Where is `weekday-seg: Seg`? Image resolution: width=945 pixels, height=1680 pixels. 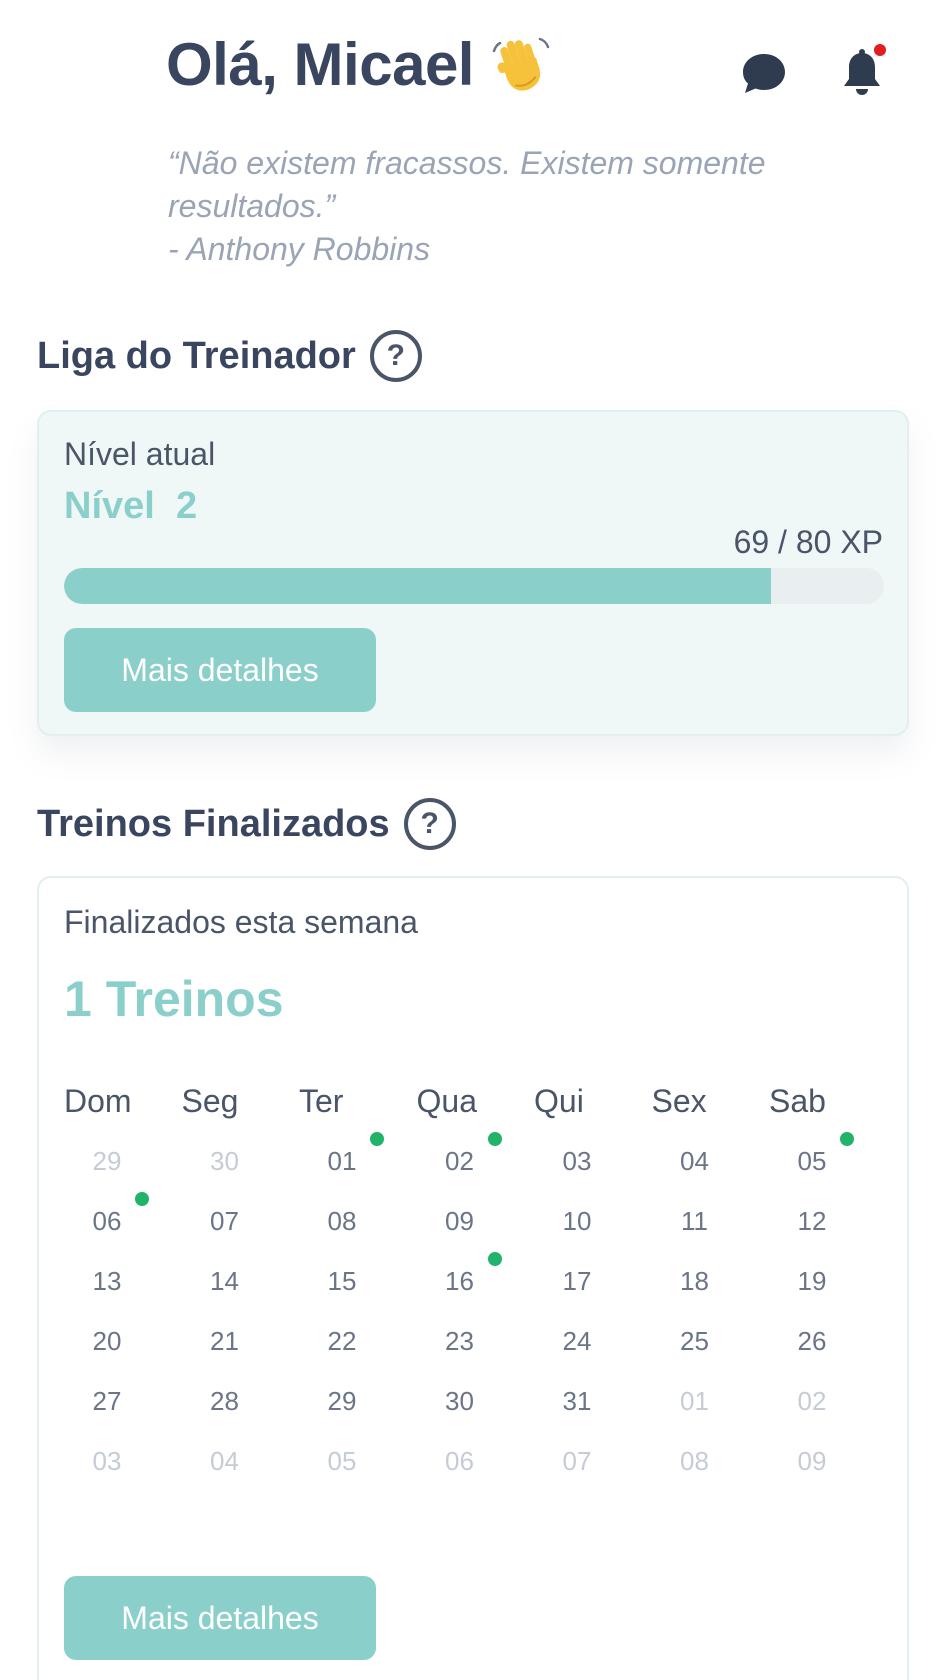
weekday-seg: Seg is located at coordinates (210, 1101).